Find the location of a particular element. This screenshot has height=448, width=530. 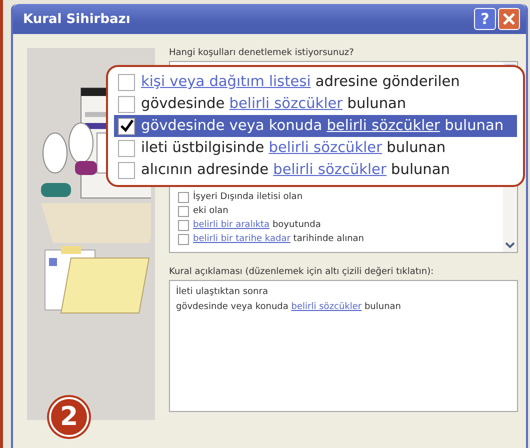

description-text: gövdesinde veya konuda belirli sözcükler bulunan is located at coordinates (289, 307).